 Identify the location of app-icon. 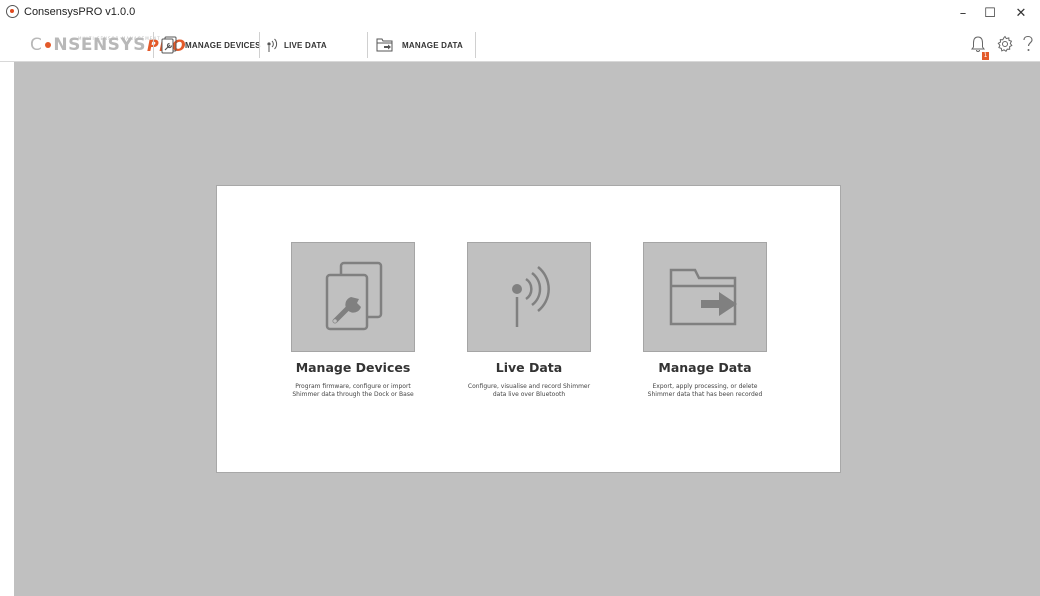
(12, 11).